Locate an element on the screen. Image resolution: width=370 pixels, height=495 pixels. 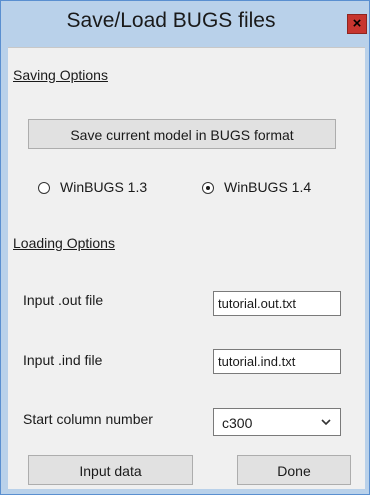
chevron-down-icon is located at coordinates (326, 423).